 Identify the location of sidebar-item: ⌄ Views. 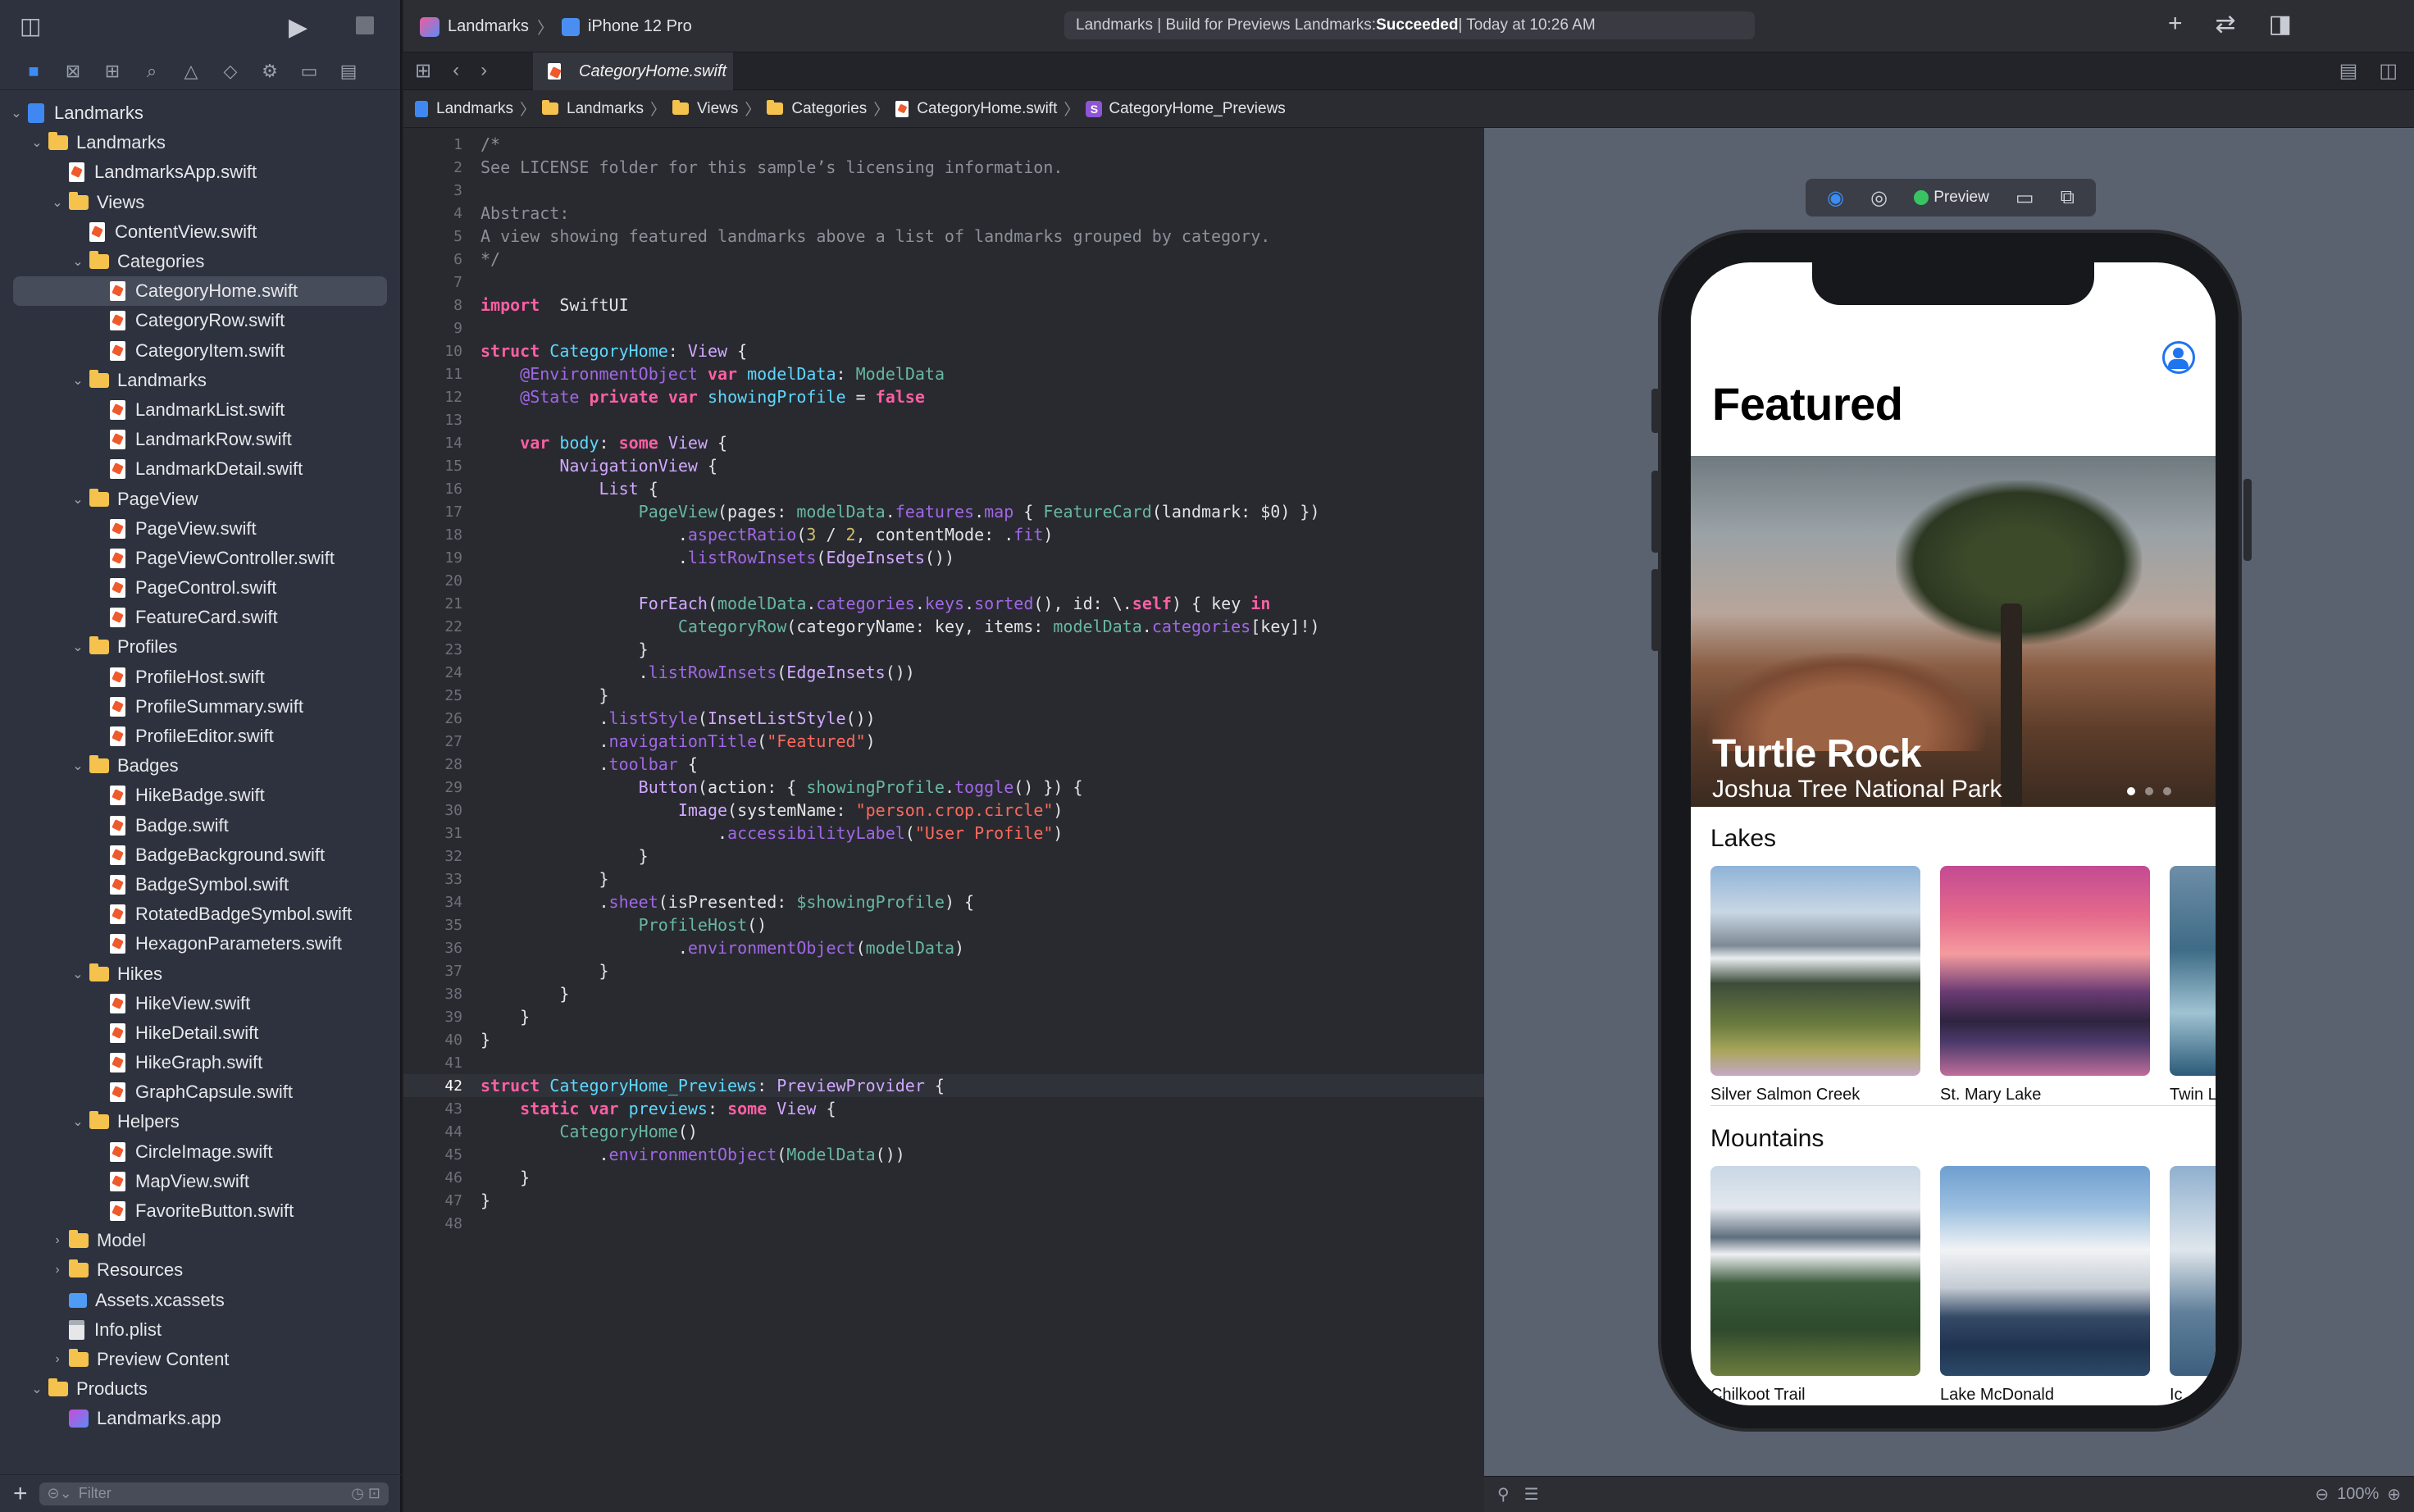
(200, 202).